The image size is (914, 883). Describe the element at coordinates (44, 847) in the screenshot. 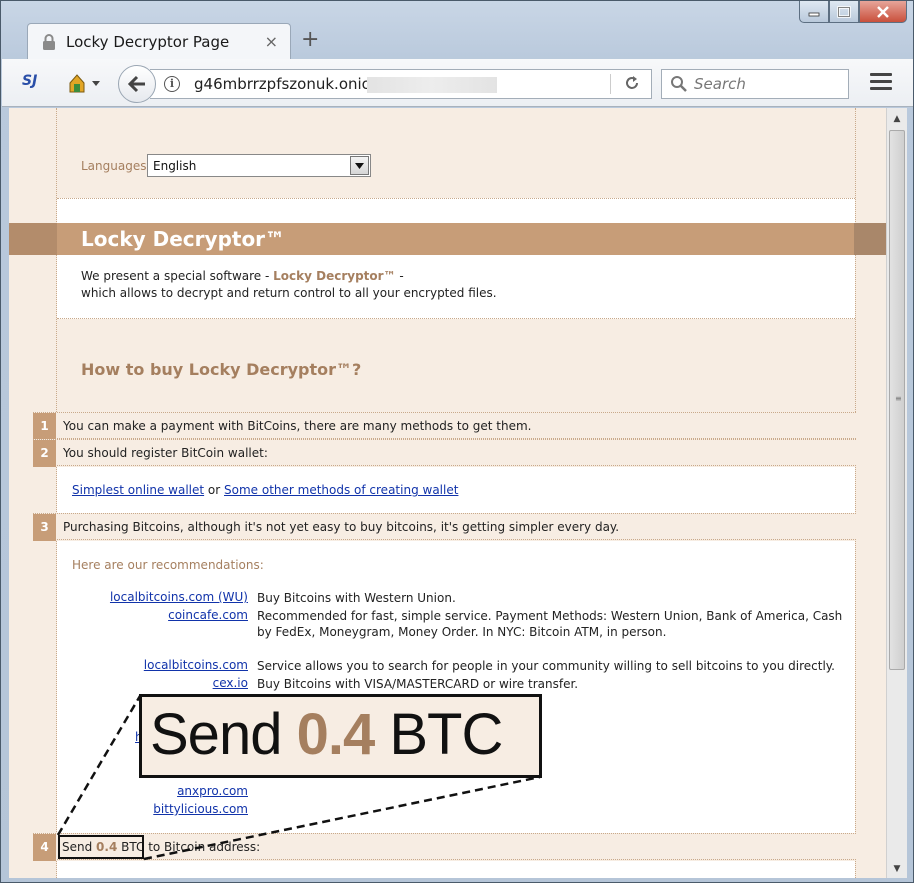

I see `step-number: 4` at that location.